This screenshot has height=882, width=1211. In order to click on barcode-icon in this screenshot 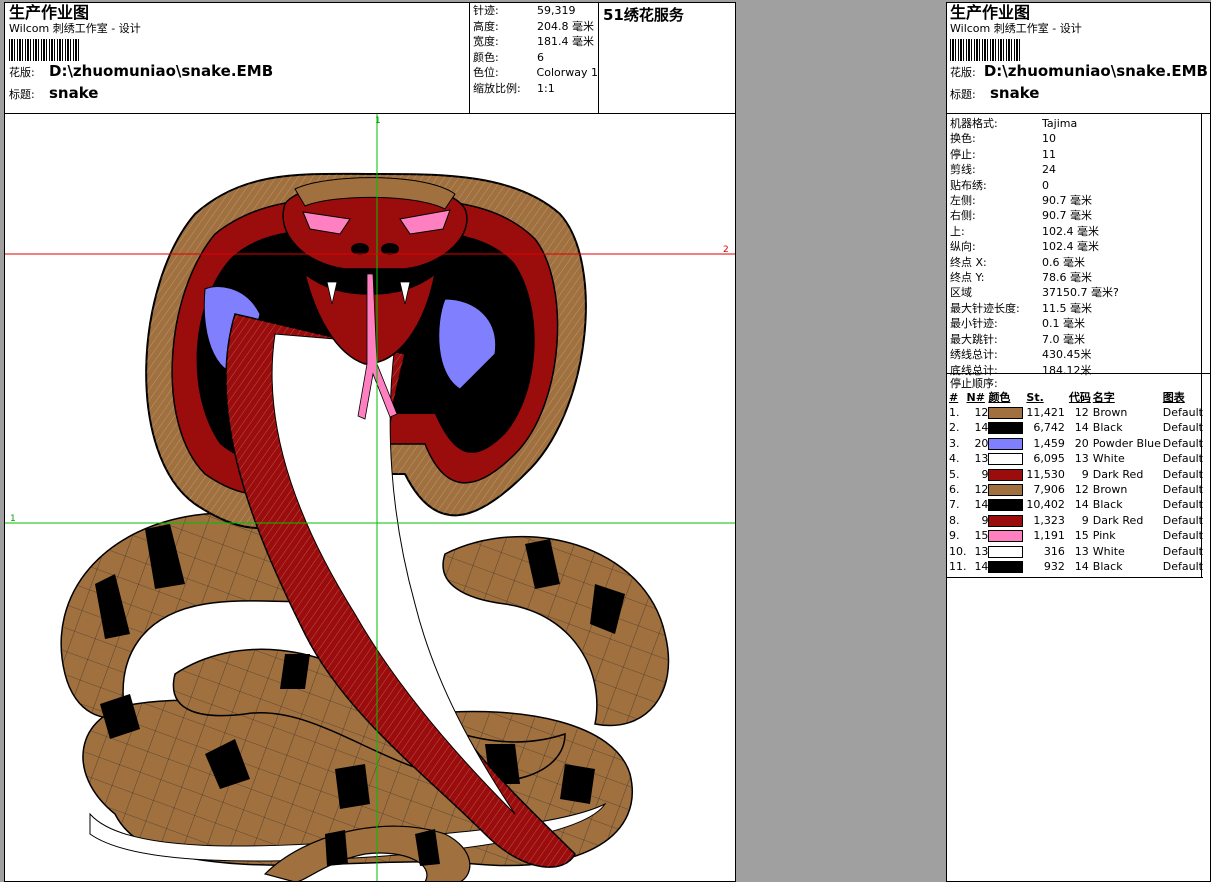, I will do `click(985, 50)`.